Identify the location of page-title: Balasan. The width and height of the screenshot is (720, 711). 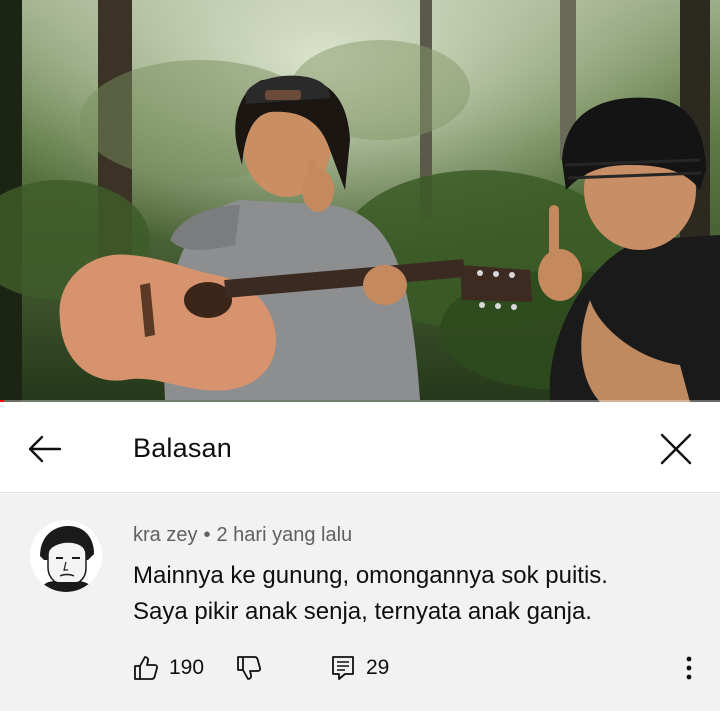
(182, 448).